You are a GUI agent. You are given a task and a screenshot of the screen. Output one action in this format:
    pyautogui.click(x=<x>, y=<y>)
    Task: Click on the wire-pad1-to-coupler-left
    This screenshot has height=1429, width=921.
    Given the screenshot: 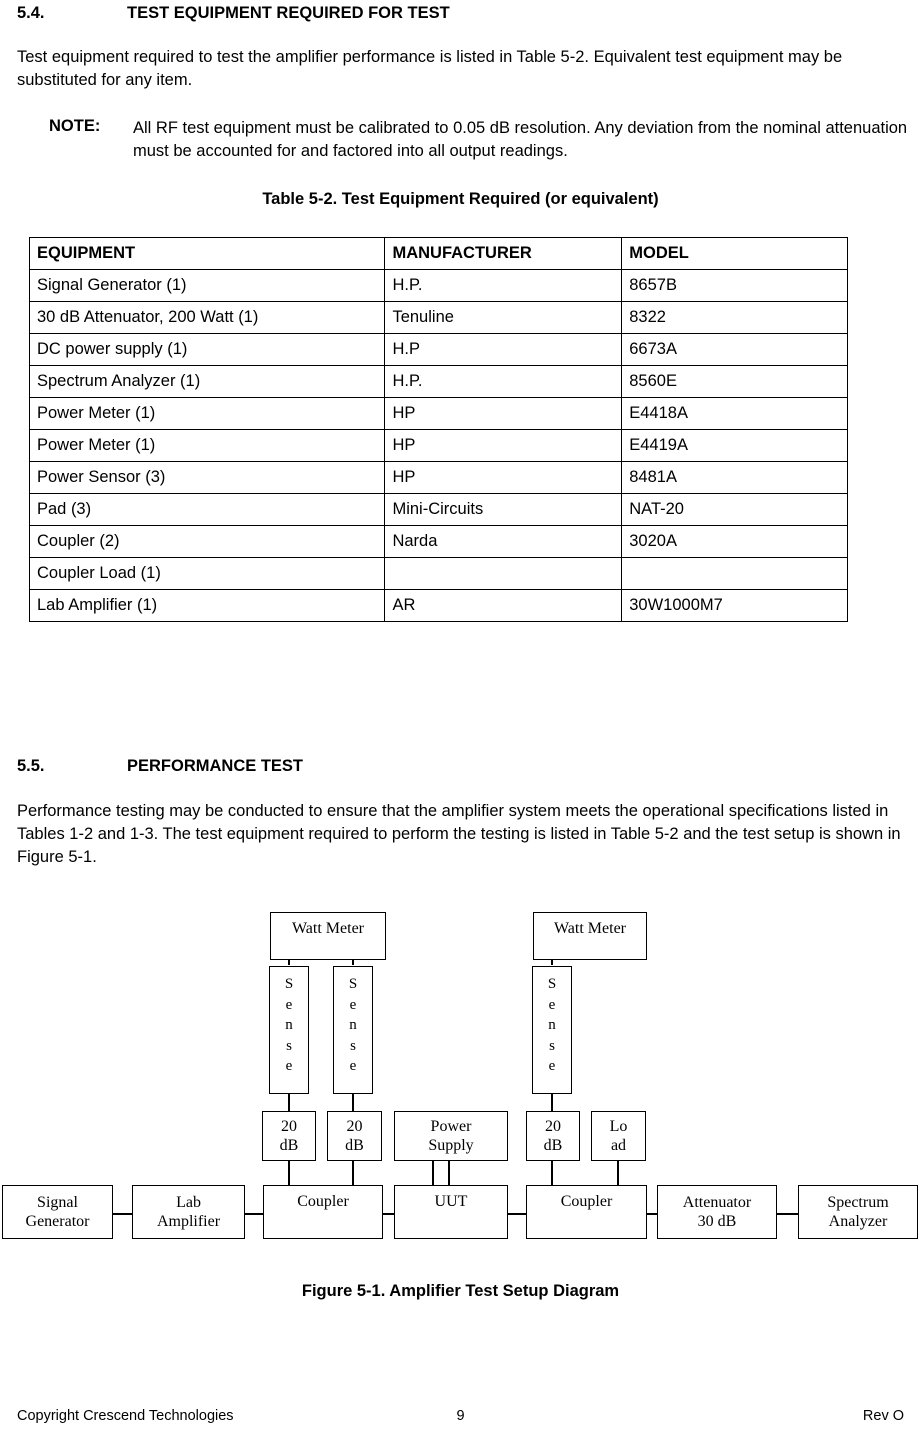 What is the action you would take?
    pyautogui.click(x=289, y=1172)
    